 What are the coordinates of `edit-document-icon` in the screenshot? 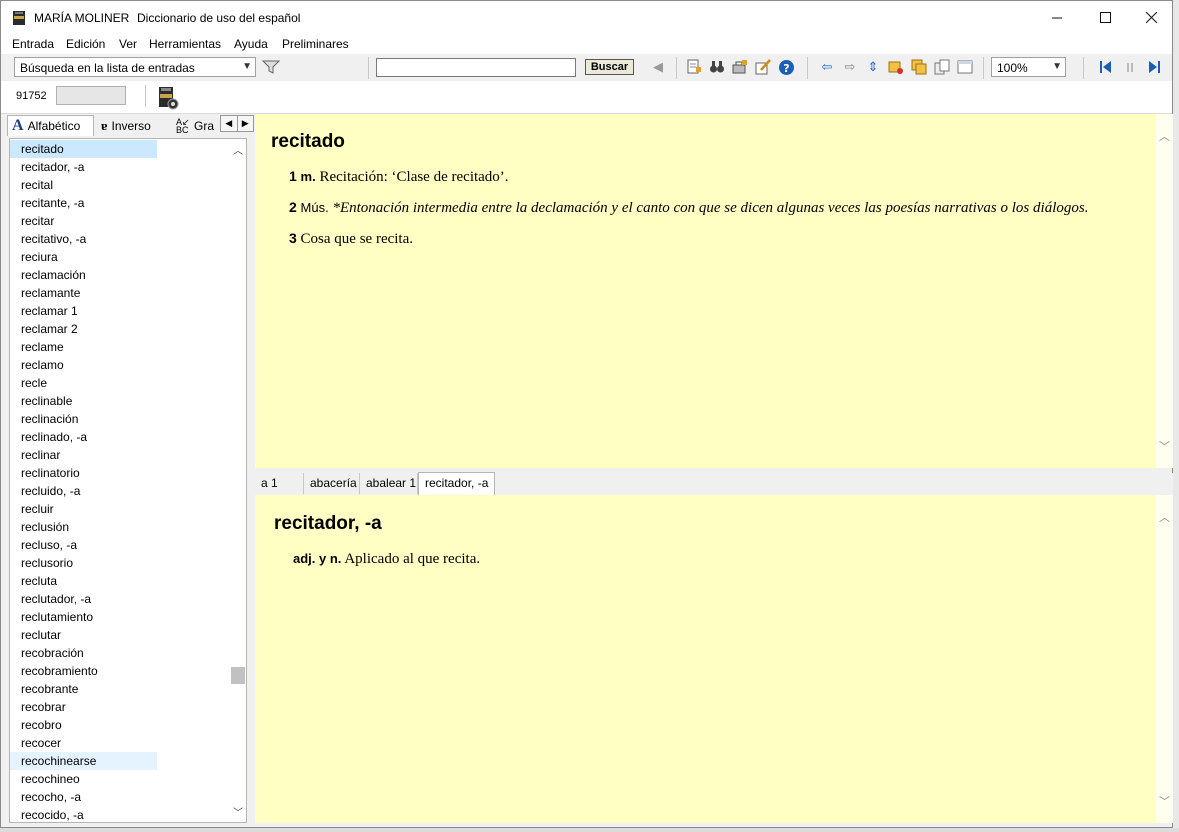 It's located at (694, 67).